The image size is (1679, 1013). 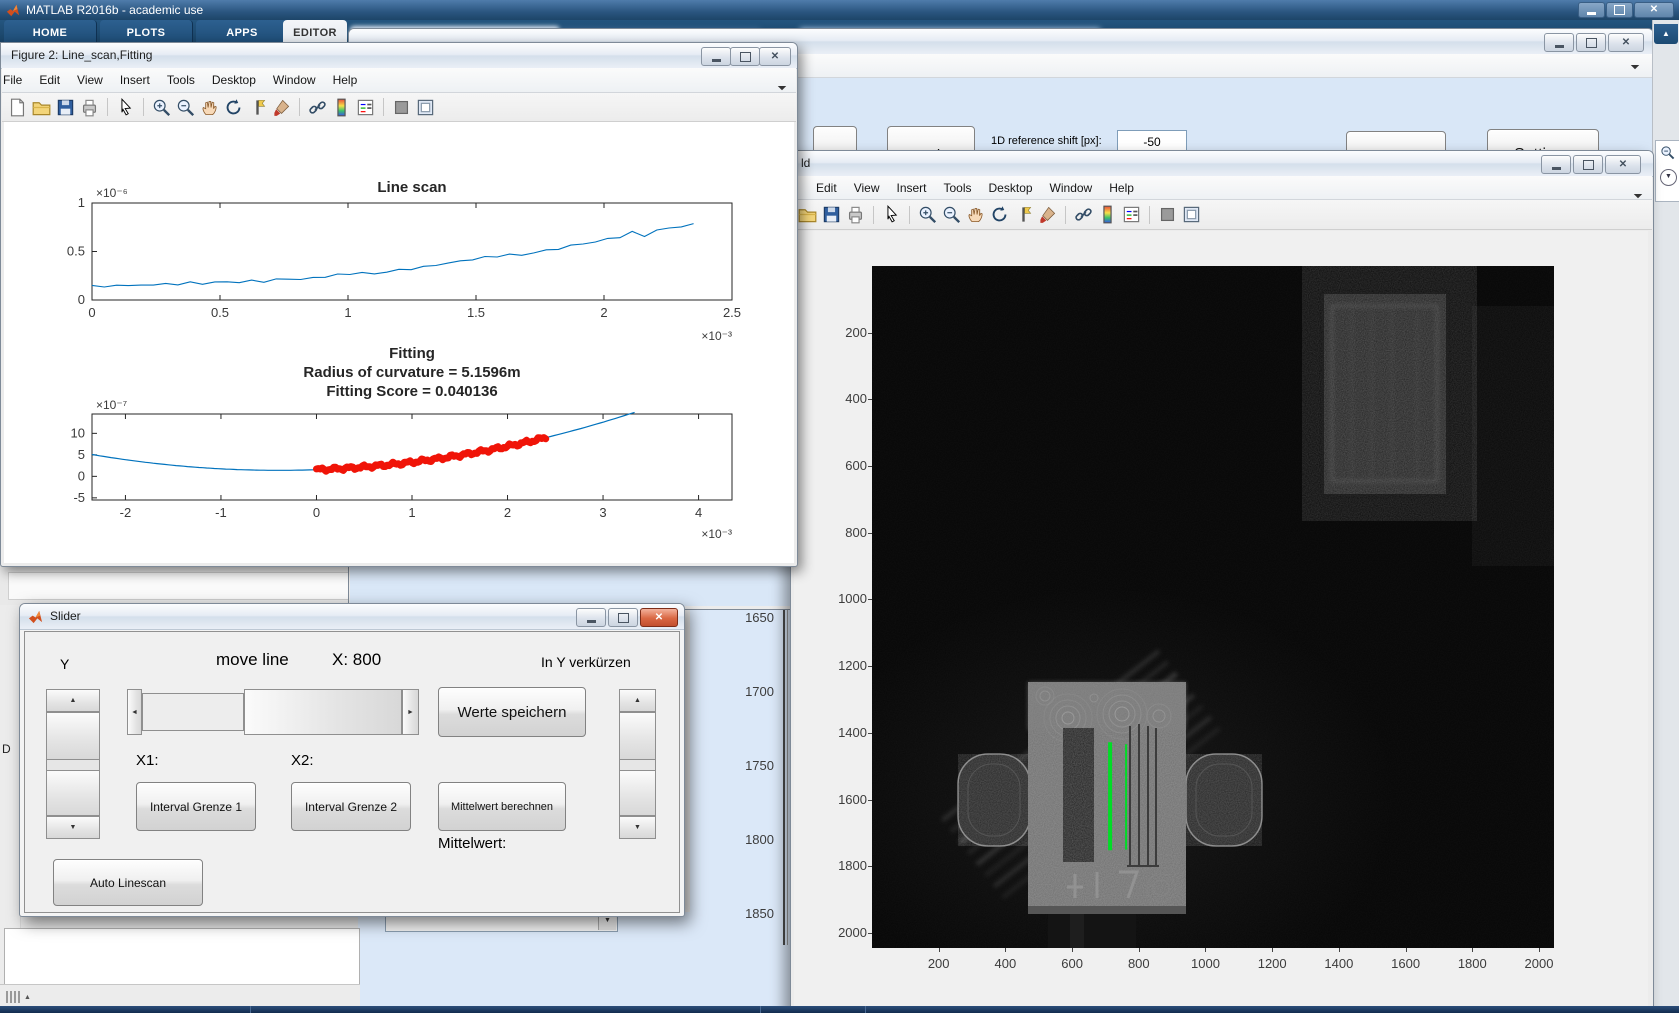 I want to click on slider-maximize-button, so click(x=623, y=617).